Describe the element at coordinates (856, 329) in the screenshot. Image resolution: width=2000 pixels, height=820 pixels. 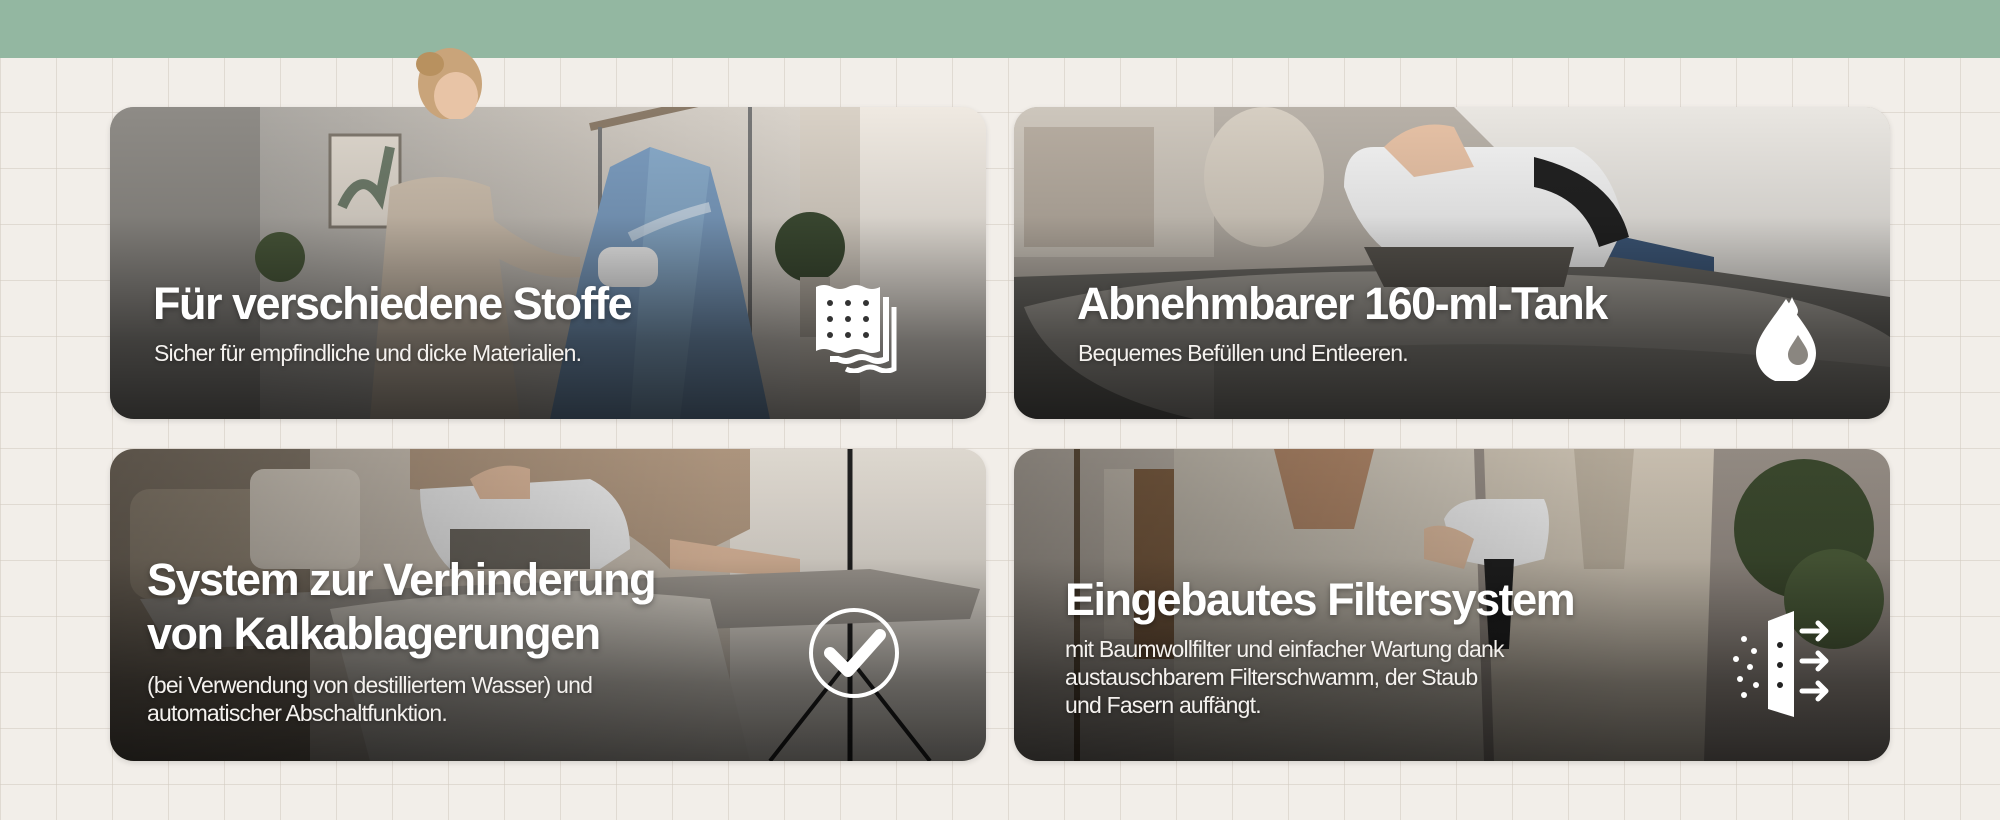
I see `fabric-swatch-icon` at that location.